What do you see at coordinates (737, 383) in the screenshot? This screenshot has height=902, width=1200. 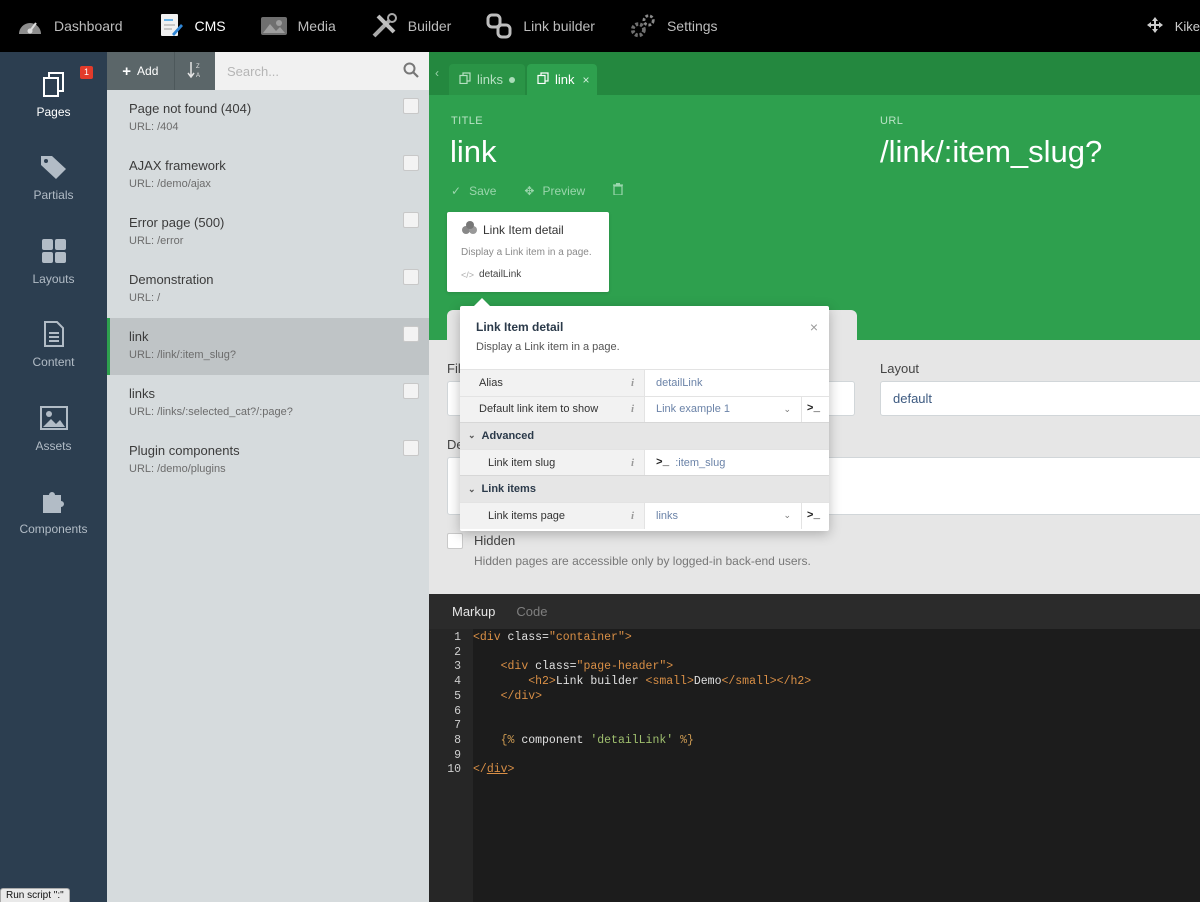 I see `alias-input: detailLink` at bounding box center [737, 383].